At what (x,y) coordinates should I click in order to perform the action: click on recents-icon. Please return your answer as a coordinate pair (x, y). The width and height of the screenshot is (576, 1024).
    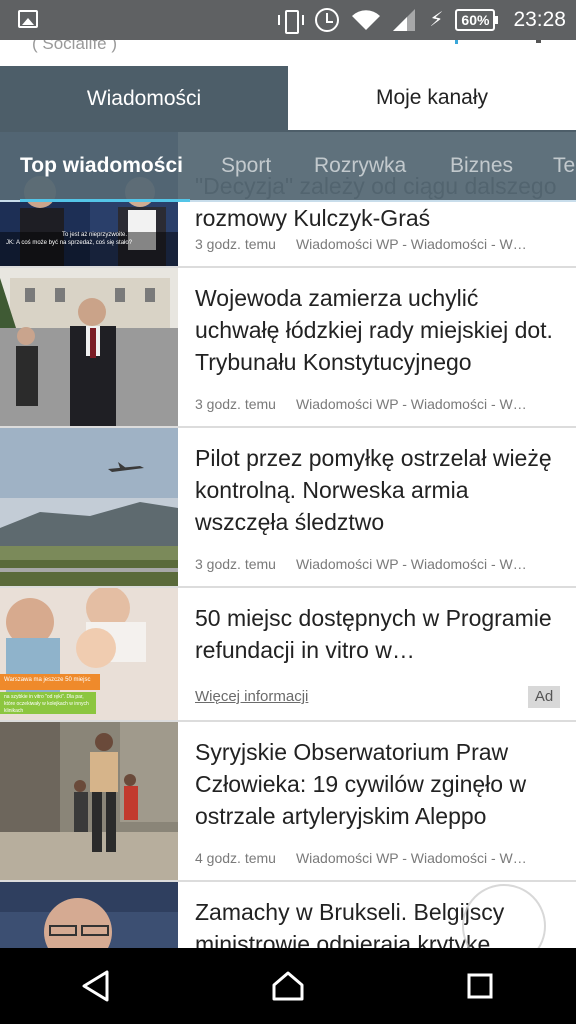
    Looking at the image, I should click on (480, 986).